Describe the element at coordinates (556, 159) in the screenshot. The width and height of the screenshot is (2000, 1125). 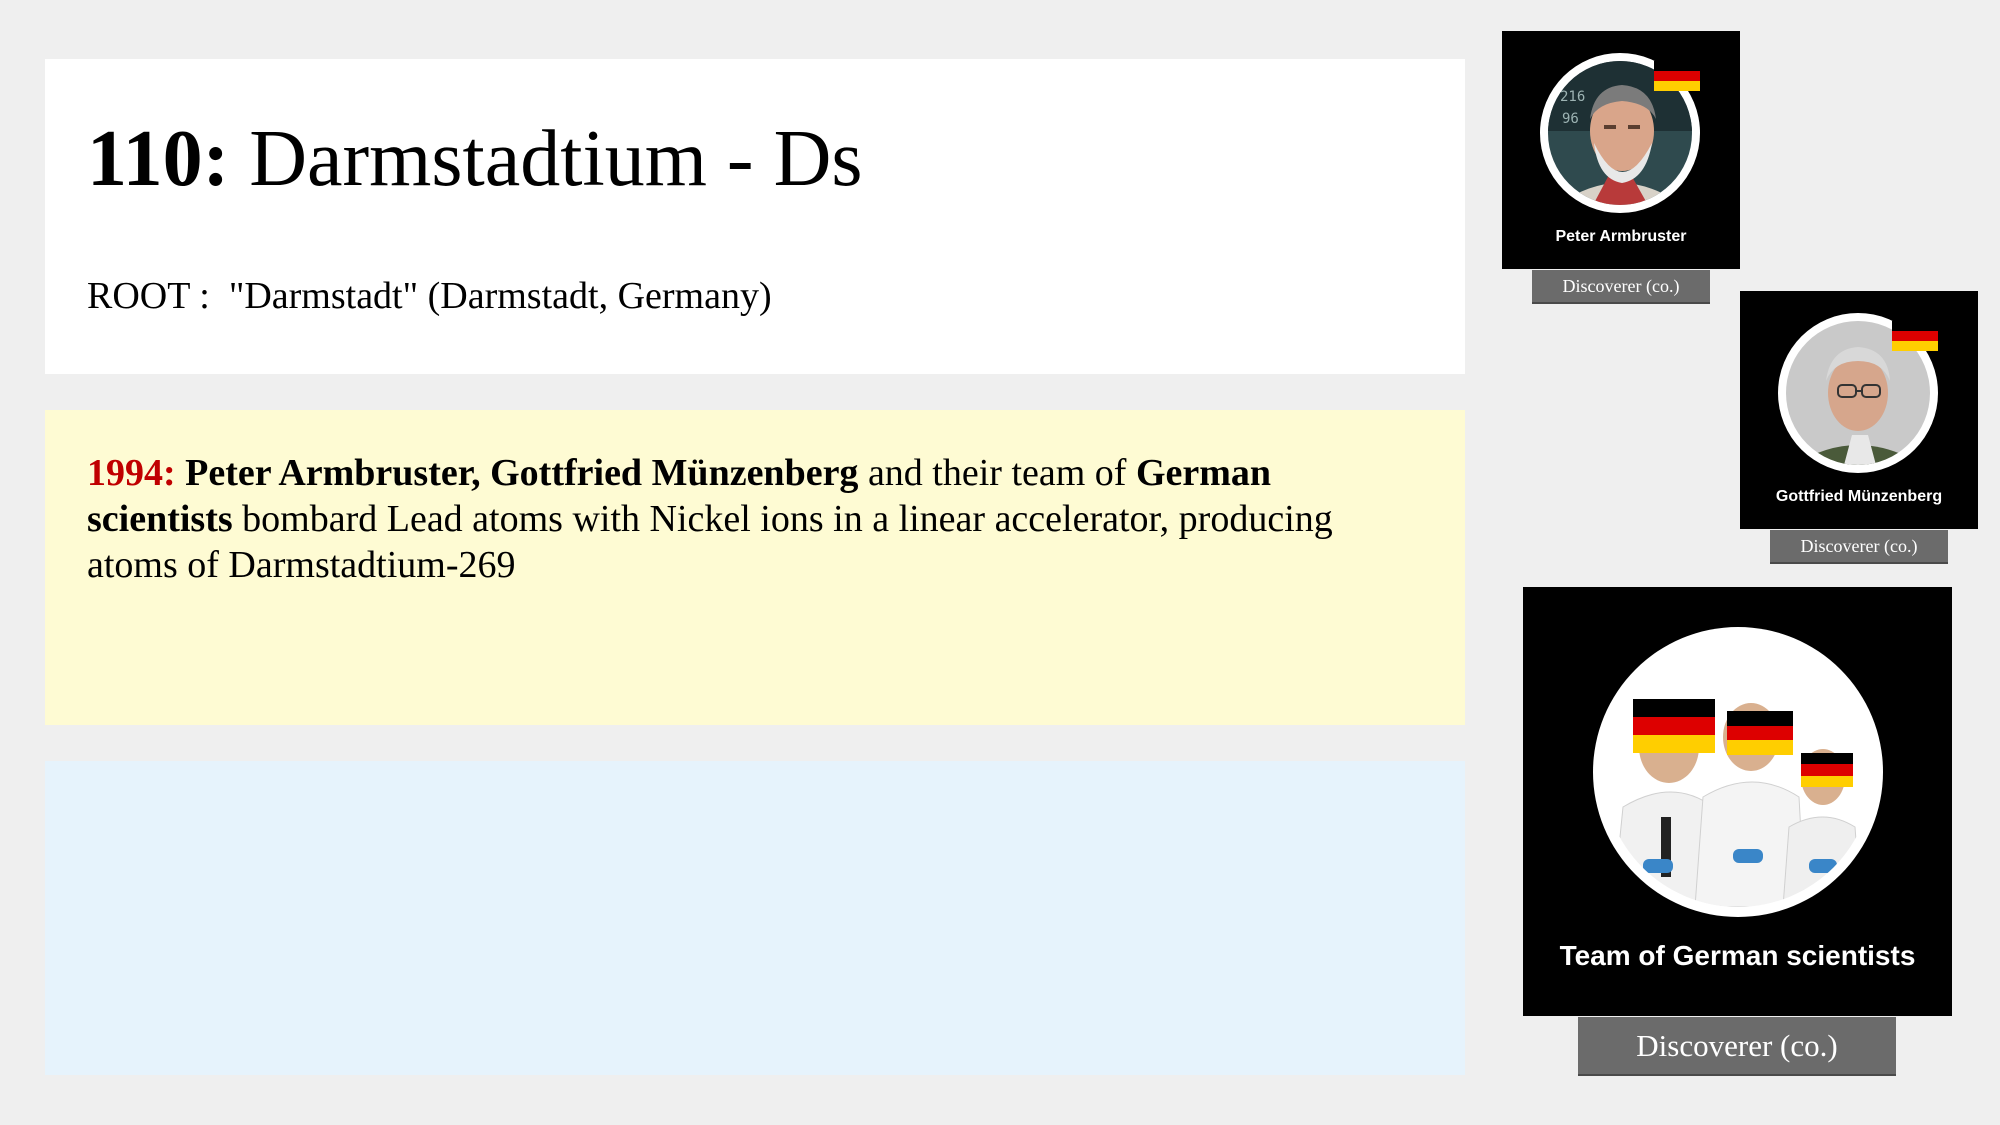
I see `element-name-symbol: Darmstadtium - Ds` at that location.